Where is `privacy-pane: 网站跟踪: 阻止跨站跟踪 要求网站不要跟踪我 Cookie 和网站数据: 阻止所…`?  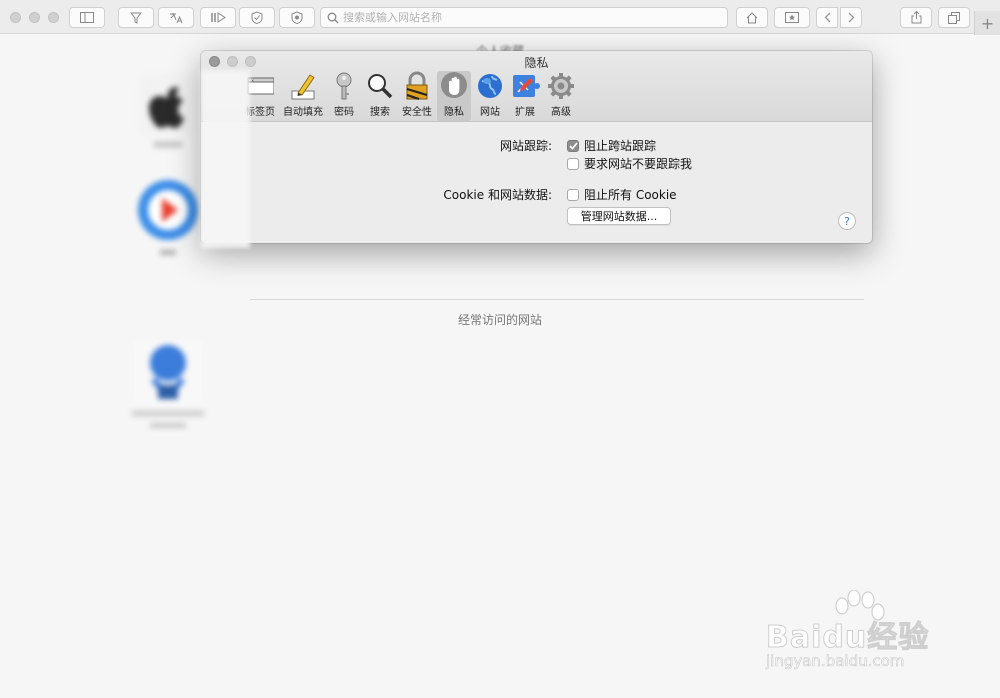 privacy-pane: 网站跟踪: 阻止跨站跟踪 要求网站不要跟踪我 Cookie 和网站数据: 阻止所… is located at coordinates (536, 182).